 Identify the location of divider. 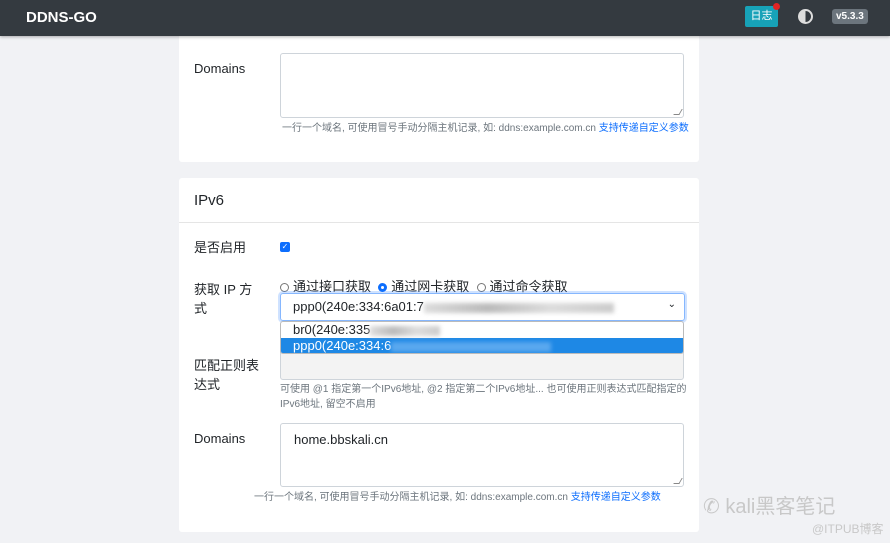
(439, 222).